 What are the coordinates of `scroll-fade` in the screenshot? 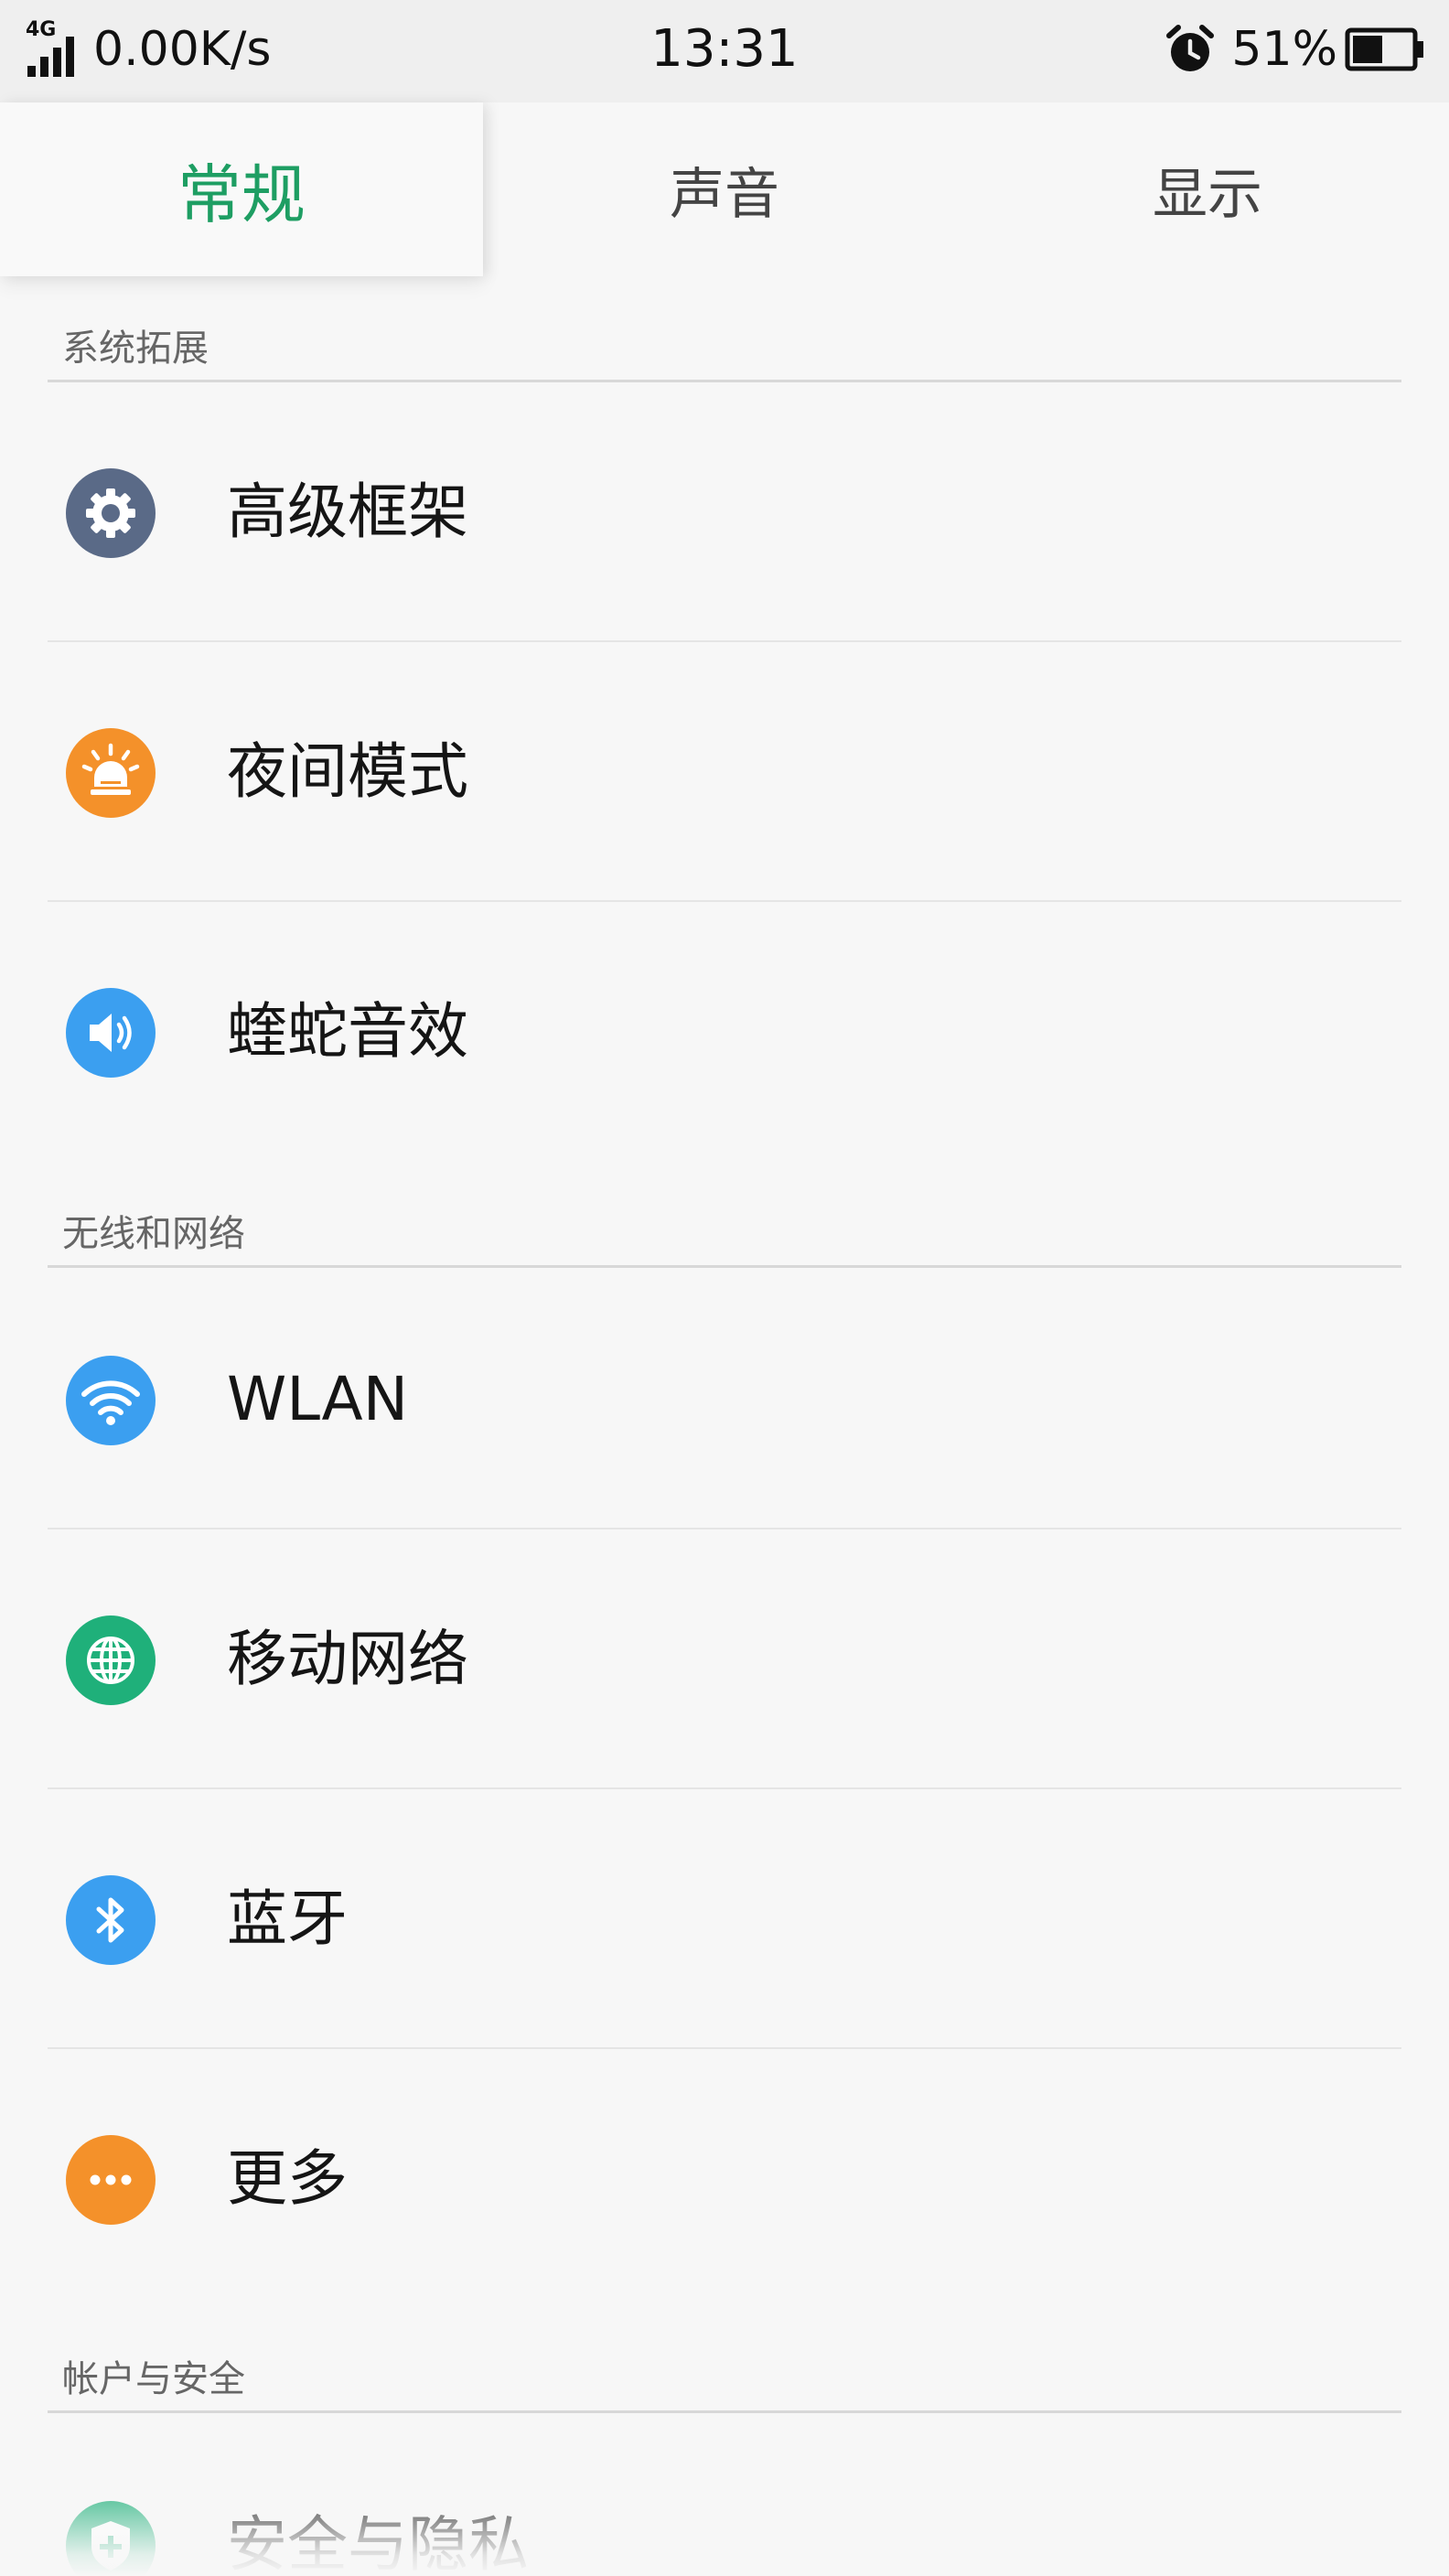 It's located at (724, 2523).